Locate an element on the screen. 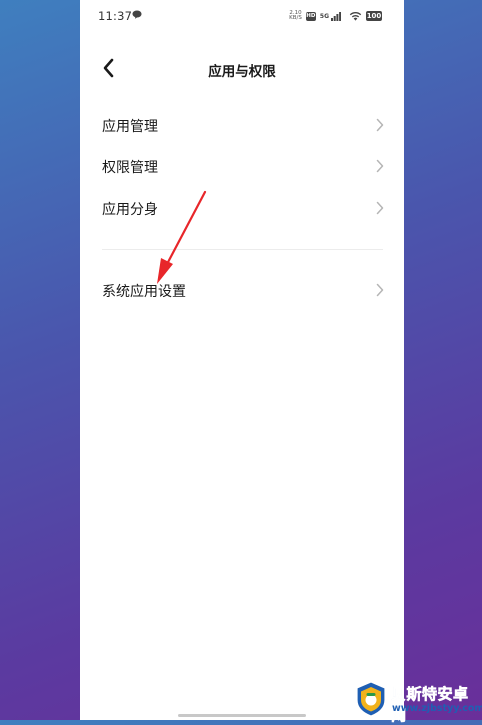 The height and width of the screenshot is (725, 482). network-type-label: 5G is located at coordinates (324, 16).